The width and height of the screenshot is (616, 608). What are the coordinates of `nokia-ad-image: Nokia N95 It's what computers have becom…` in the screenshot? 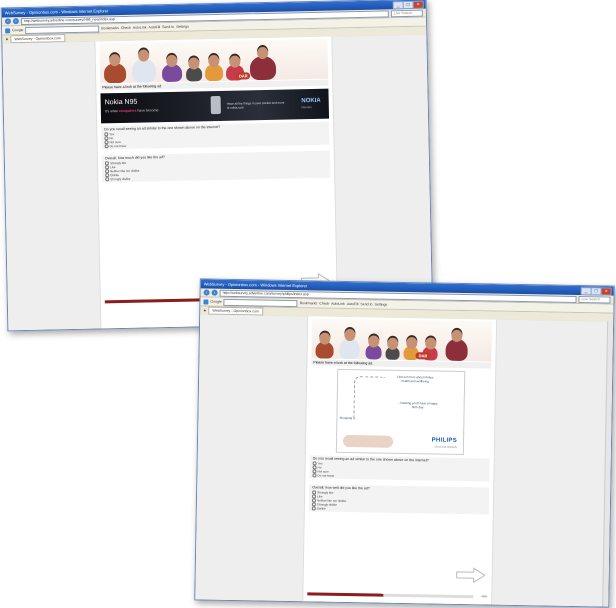 It's located at (215, 106).